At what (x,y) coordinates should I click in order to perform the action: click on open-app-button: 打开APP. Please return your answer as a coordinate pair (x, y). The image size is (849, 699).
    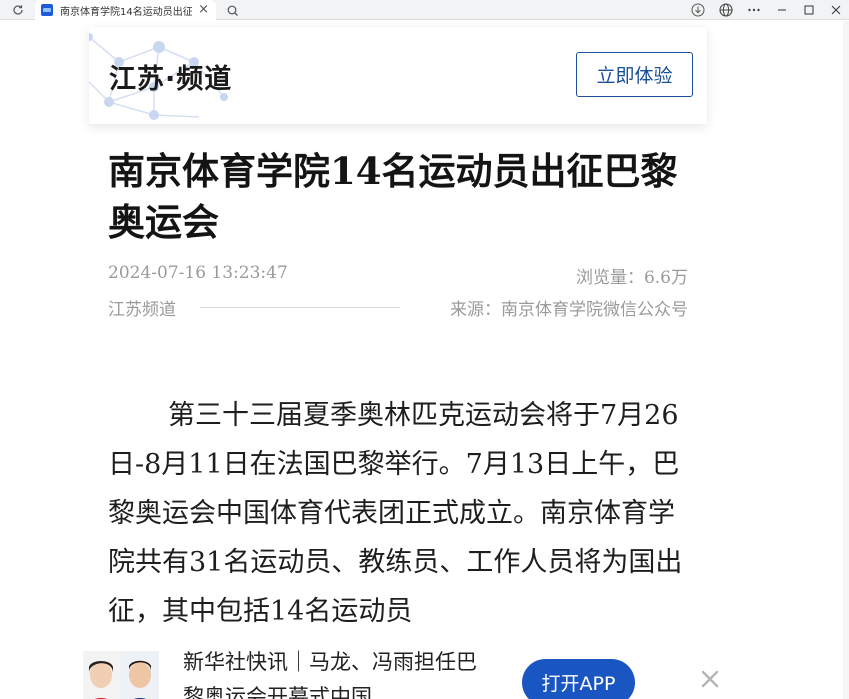
    Looking at the image, I should click on (578, 679).